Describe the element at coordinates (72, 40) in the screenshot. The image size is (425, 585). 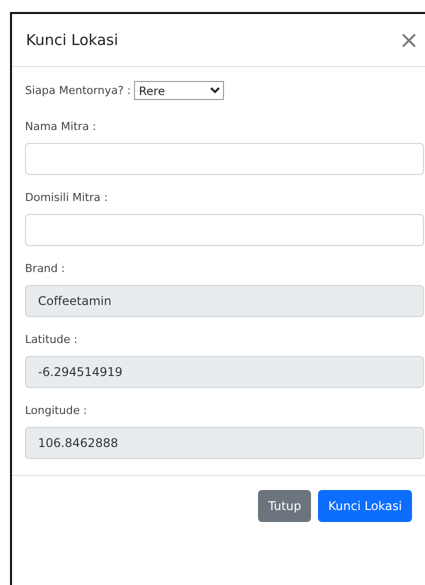
I see `modal-title: Kunci Lokasi` at that location.